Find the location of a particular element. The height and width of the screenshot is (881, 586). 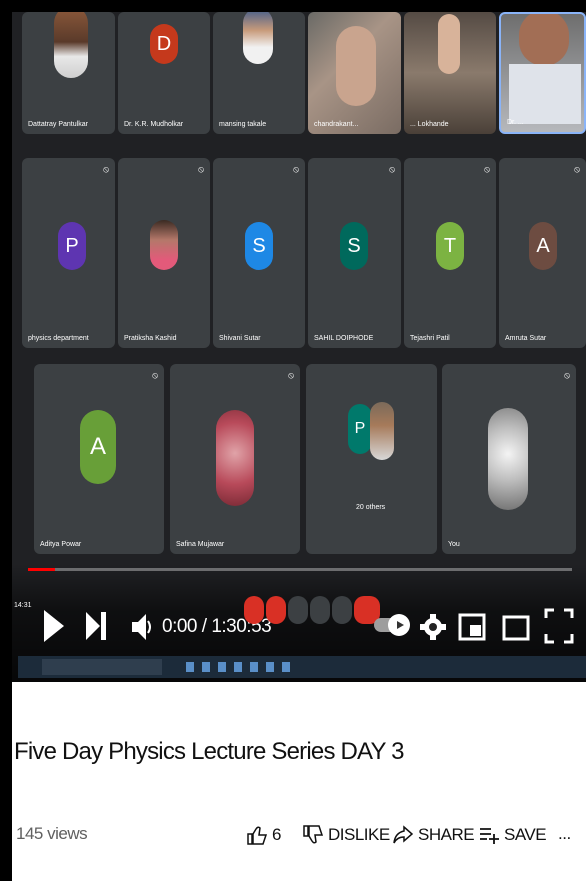

meet-present-button is located at coordinates (320, 610).